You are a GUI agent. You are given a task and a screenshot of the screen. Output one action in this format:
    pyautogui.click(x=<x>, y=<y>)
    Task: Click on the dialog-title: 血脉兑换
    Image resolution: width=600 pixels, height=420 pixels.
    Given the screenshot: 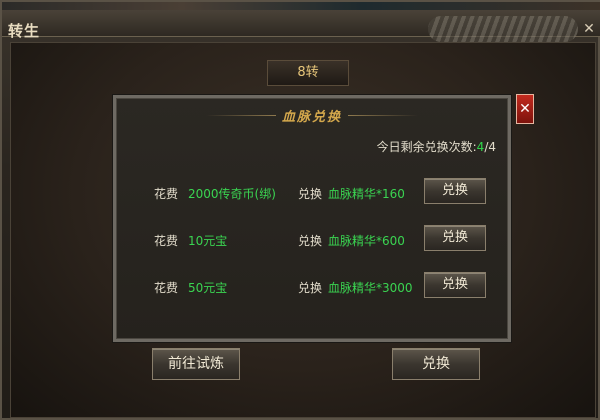 What is the action you would take?
    pyautogui.click(x=311, y=117)
    